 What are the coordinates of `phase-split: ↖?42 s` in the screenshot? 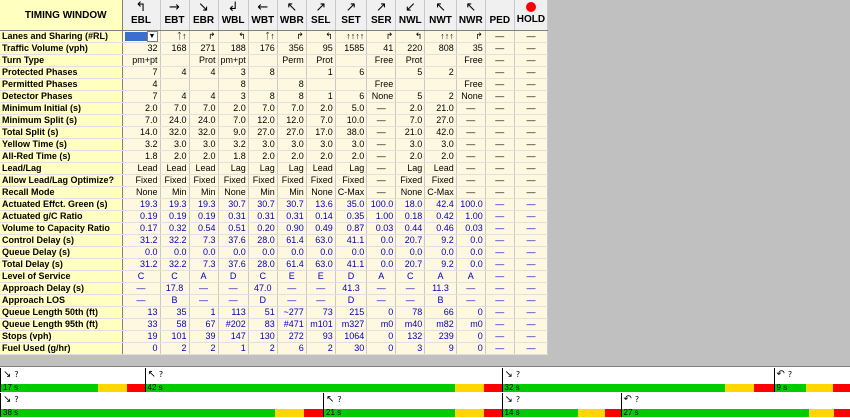 It's located at (323, 380).